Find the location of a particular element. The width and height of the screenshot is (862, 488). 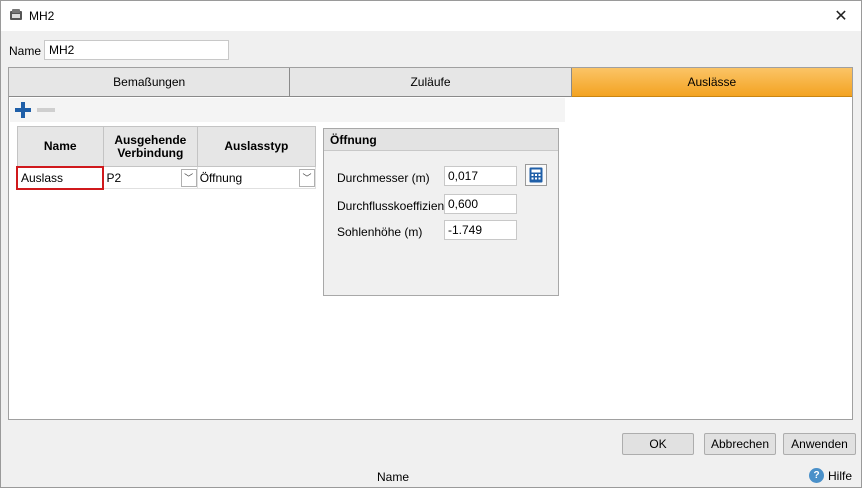

cell-verbindung: P2 ﹀ is located at coordinates (150, 177).